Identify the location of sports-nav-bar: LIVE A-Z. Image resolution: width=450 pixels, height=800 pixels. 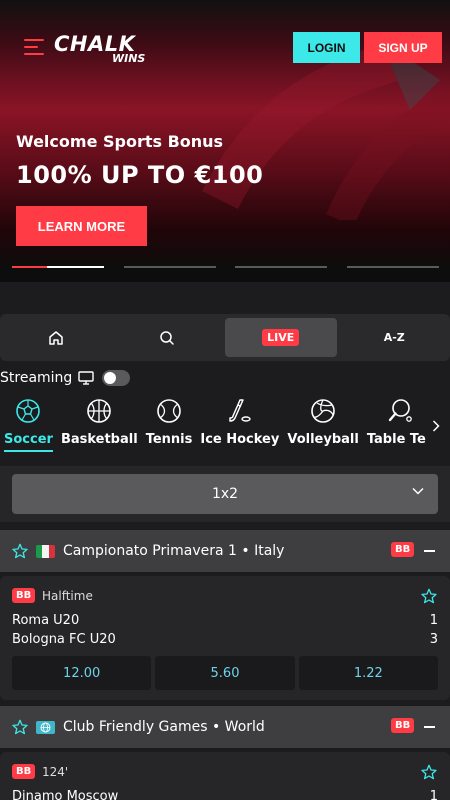
(225, 337).